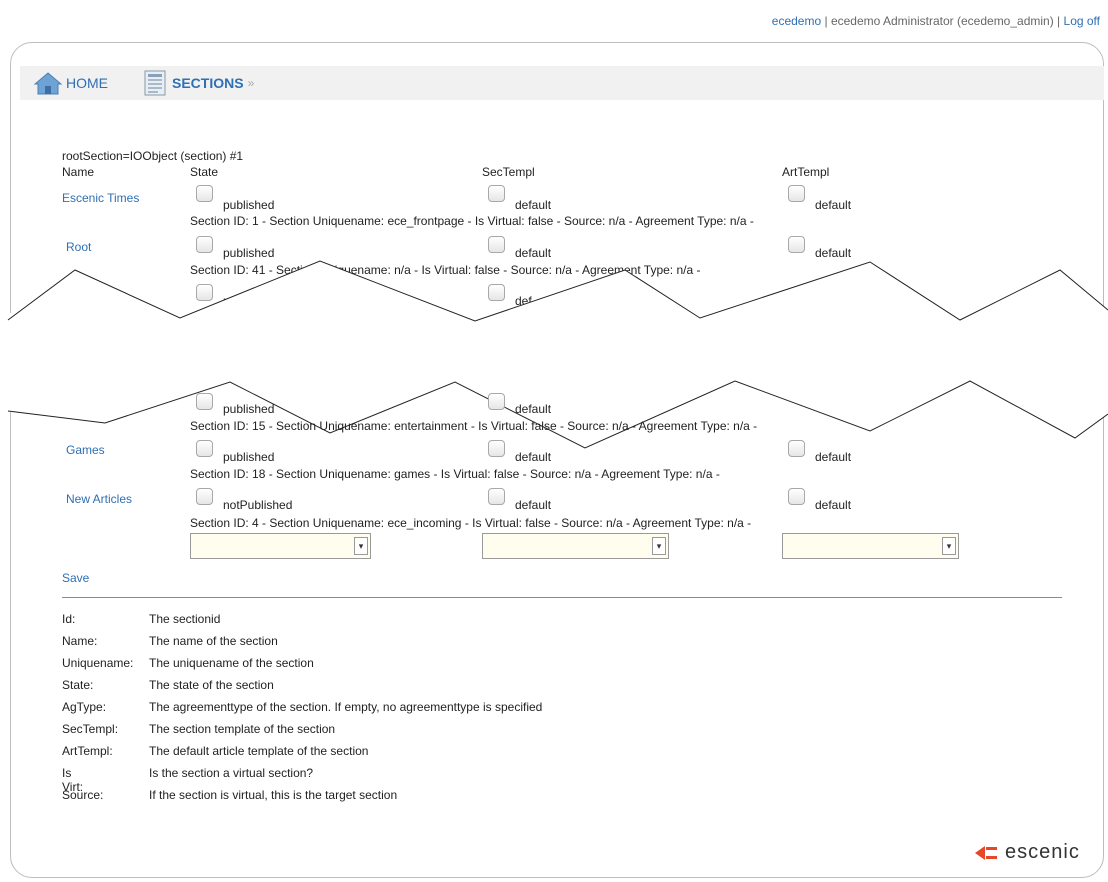  Describe the element at coordinates (508, 172) in the screenshot. I see `column-header-sectempl: SecTempl` at that location.